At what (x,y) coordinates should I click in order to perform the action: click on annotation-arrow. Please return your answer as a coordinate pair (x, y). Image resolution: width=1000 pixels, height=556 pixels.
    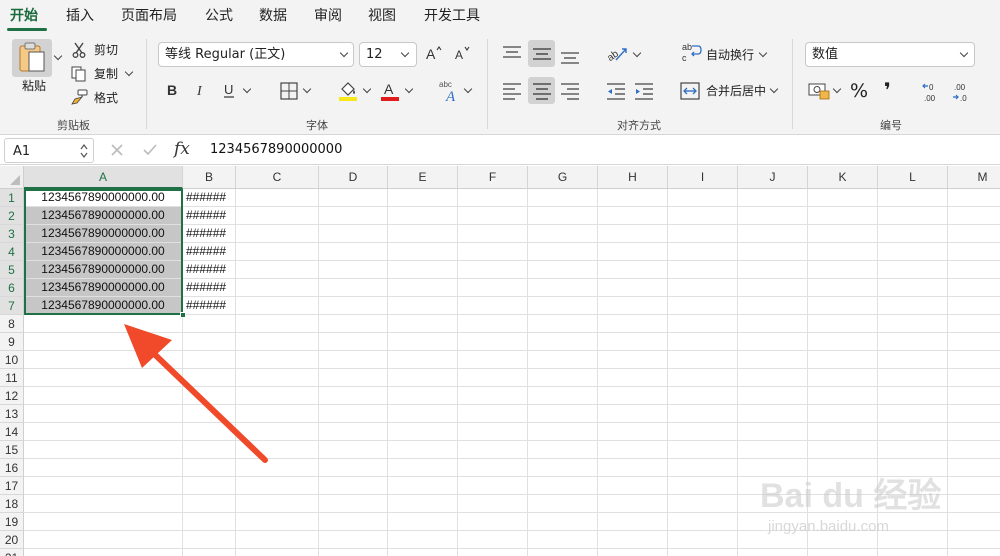
    Looking at the image, I should click on (196, 393).